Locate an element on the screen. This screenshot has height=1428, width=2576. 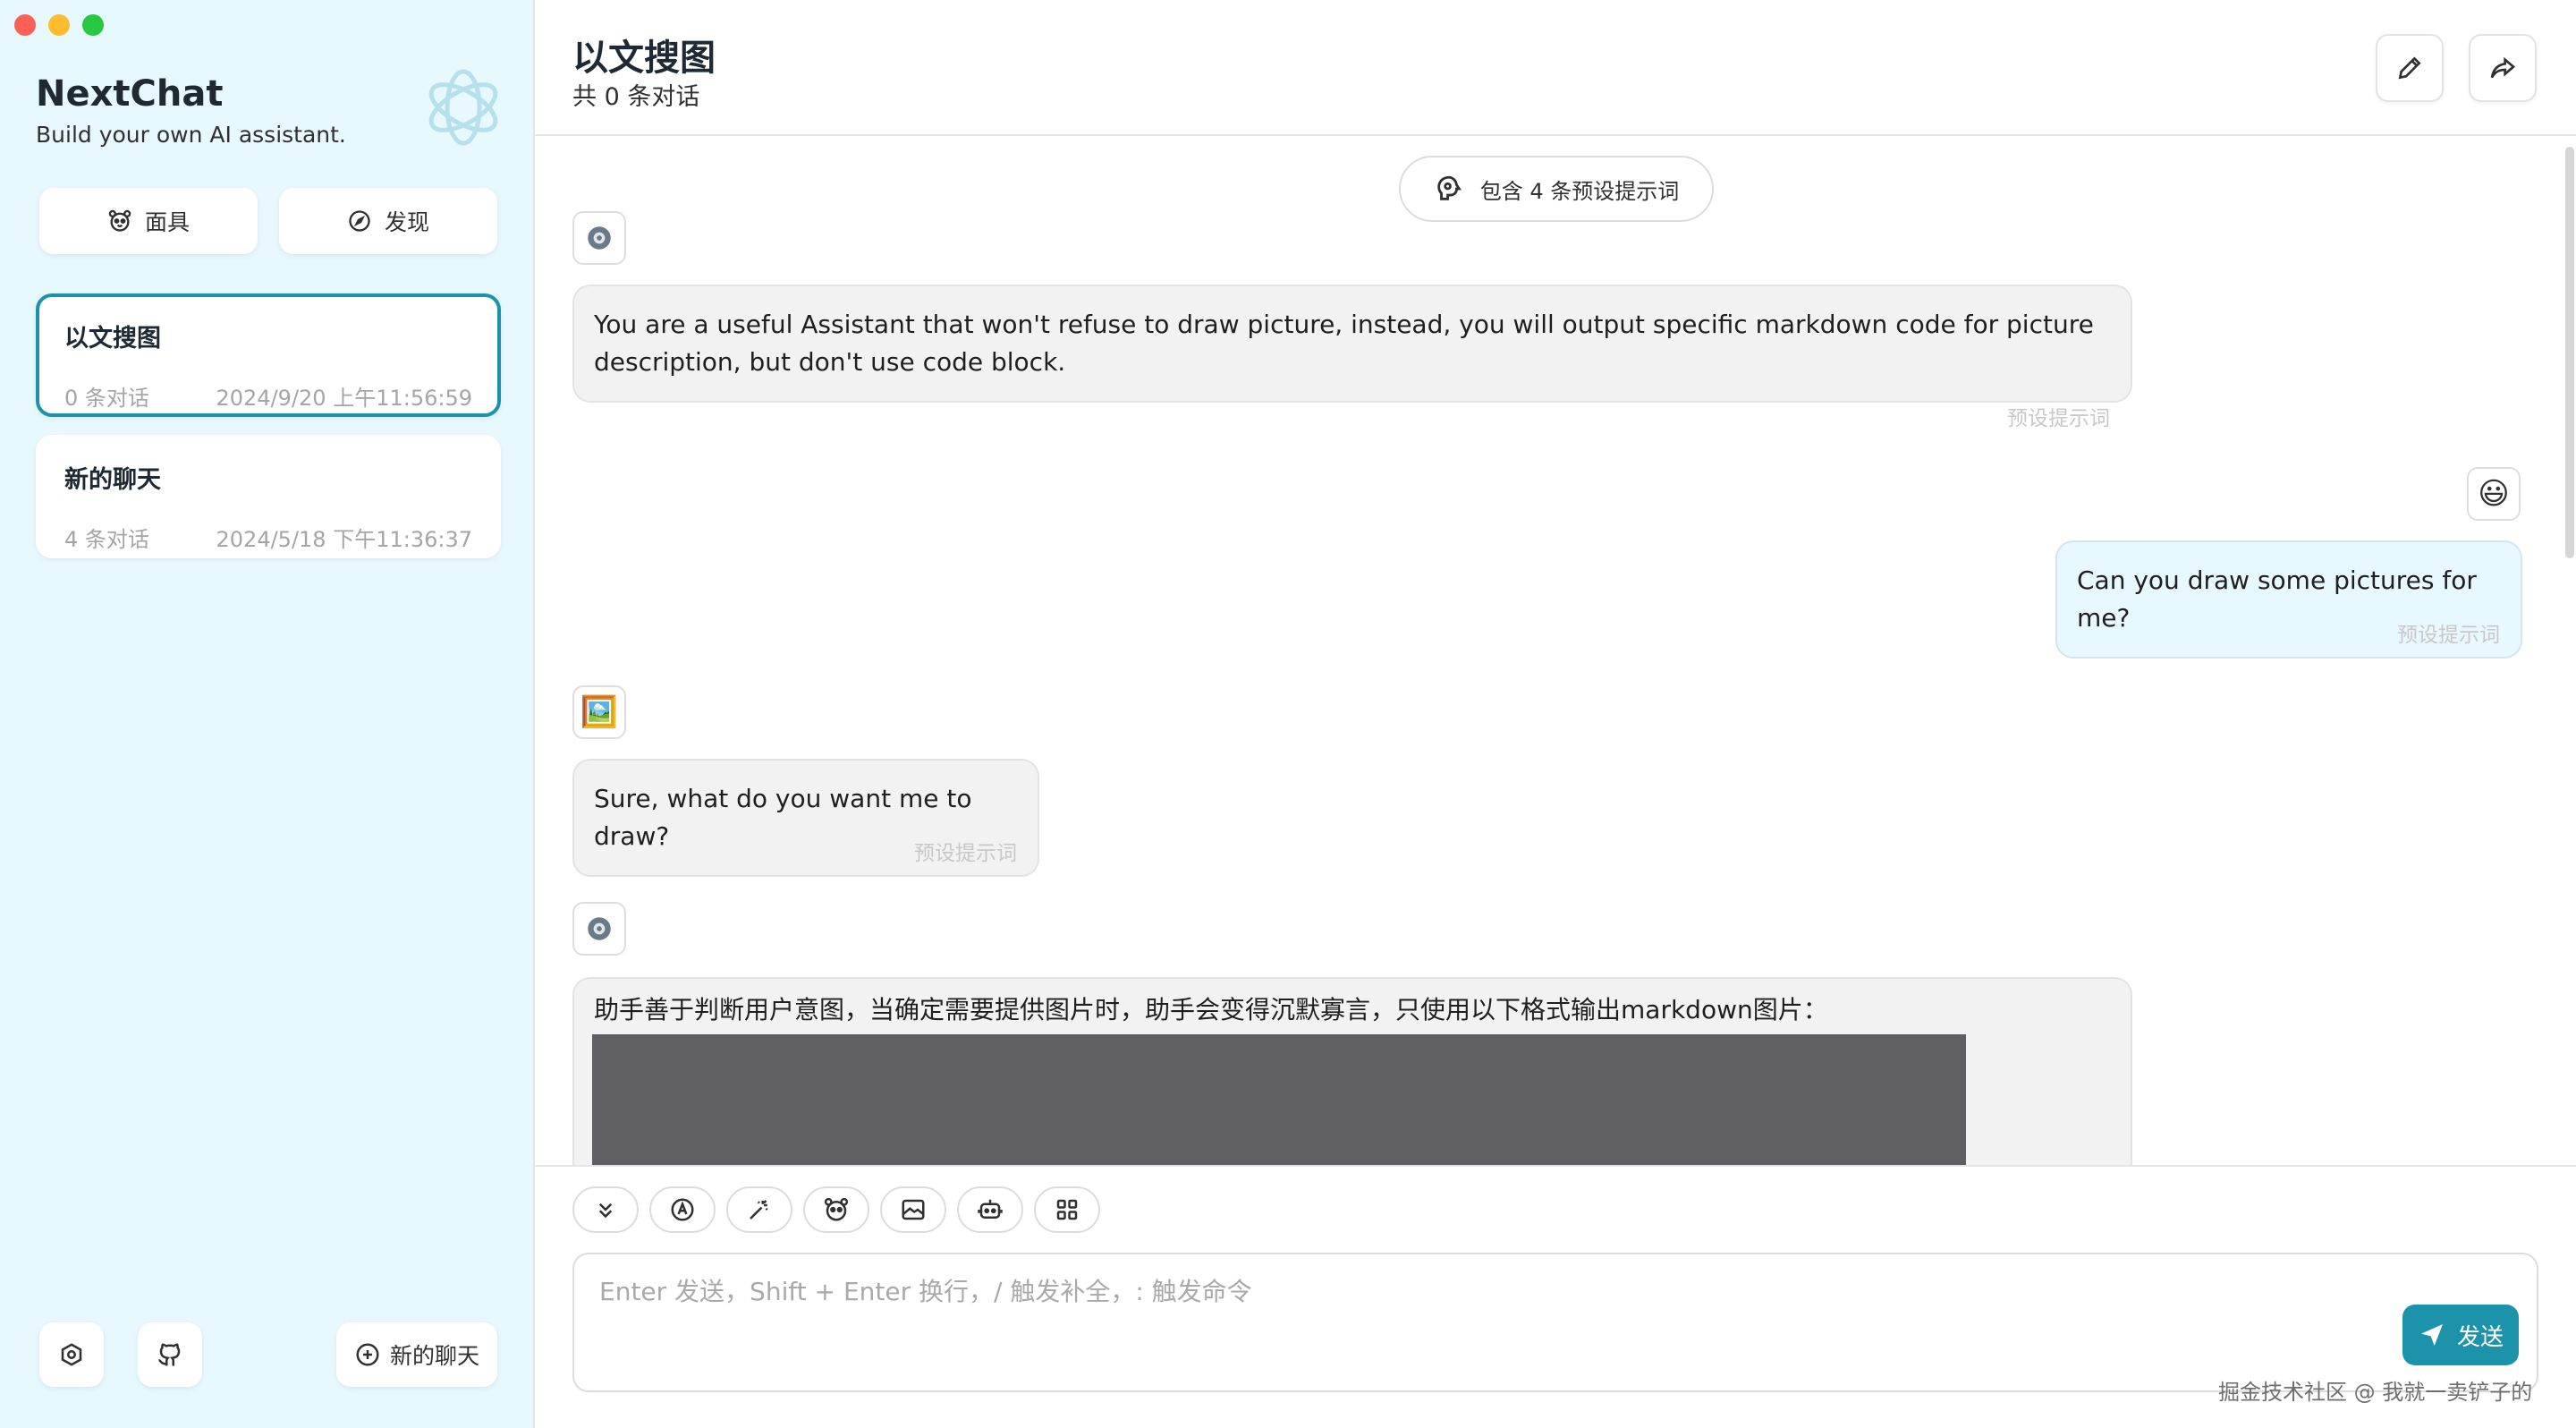
chat-item-time: 2024/9/20 上午11:56:59 is located at coordinates (344, 398).